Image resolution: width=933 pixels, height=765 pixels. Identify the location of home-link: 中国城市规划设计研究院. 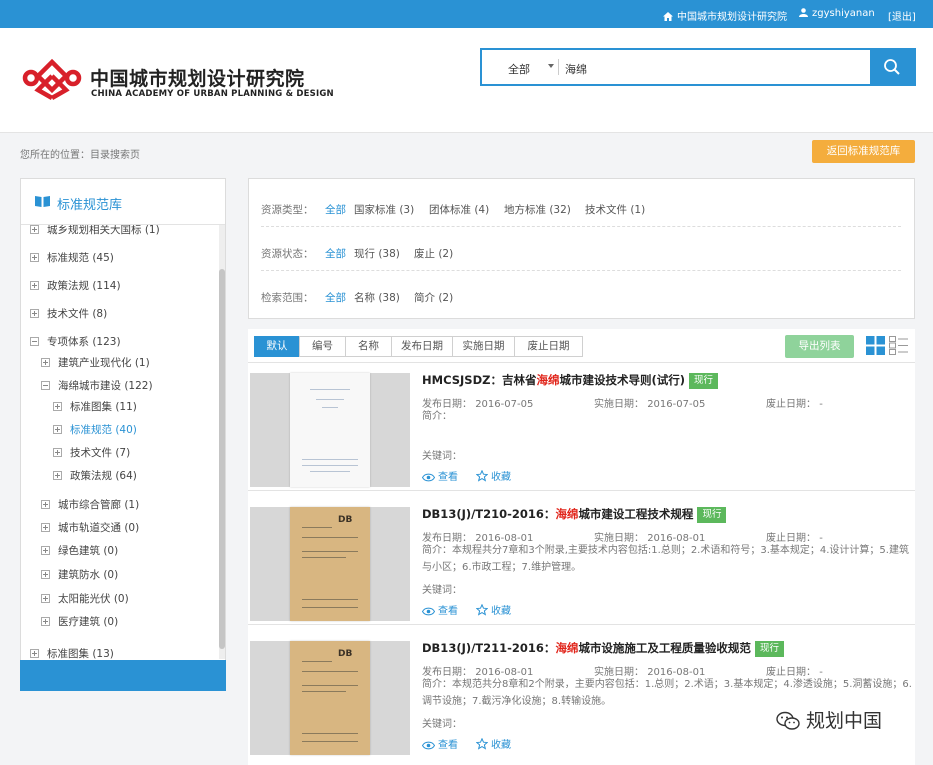
(725, 15).